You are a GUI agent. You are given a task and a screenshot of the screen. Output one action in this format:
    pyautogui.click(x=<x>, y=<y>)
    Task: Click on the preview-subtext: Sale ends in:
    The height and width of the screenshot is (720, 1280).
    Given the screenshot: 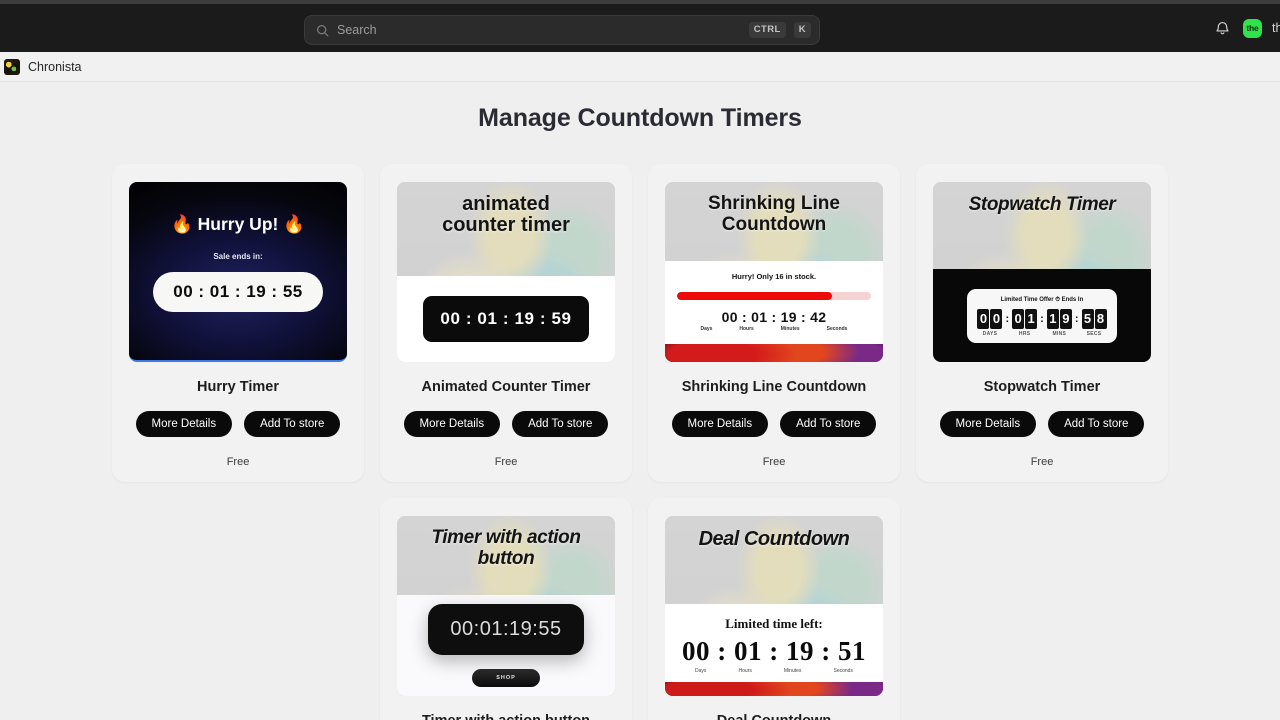 What is the action you would take?
    pyautogui.click(x=238, y=256)
    